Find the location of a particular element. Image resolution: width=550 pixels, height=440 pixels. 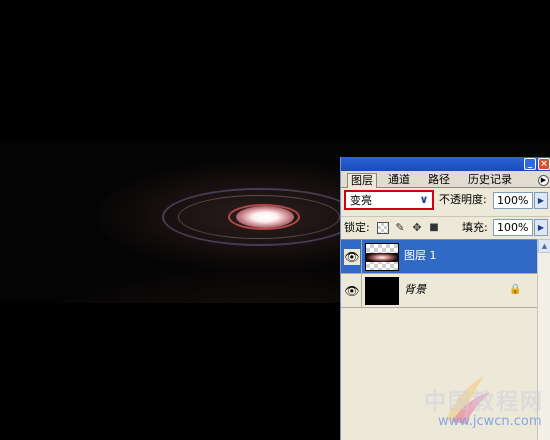

blend-row: 变亮 ∨ 不透明度: 100% ▶ is located at coordinates (445, 201).